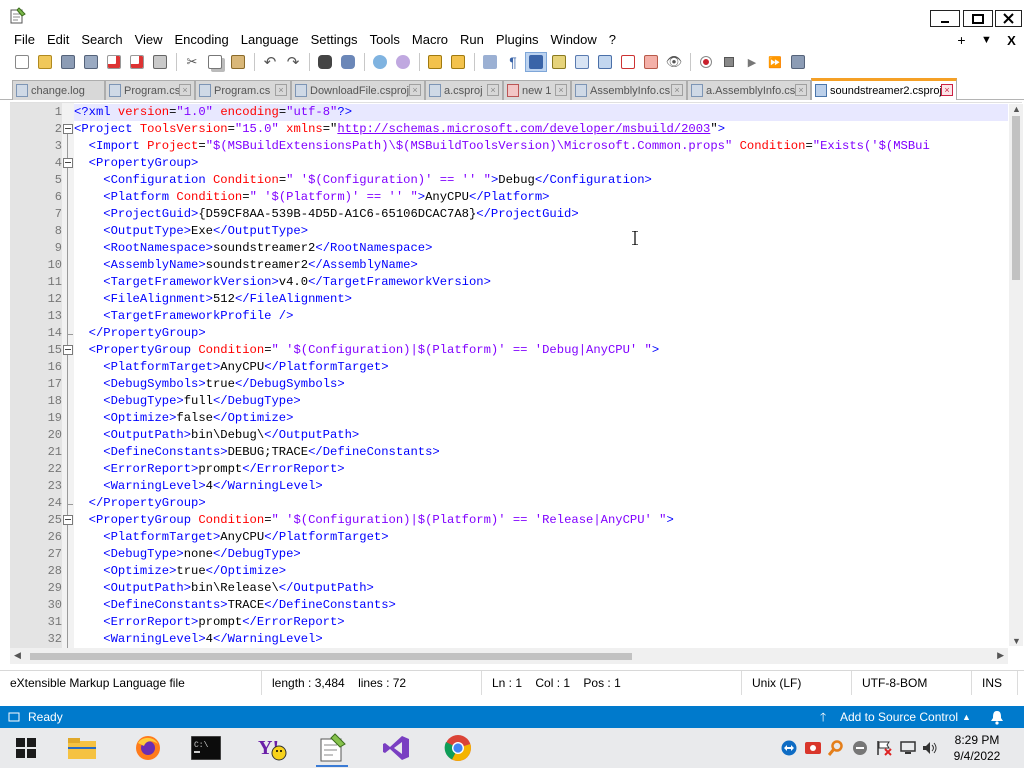  What do you see at coordinates (101, 40) in the screenshot?
I see `menu-search: Search` at bounding box center [101, 40].